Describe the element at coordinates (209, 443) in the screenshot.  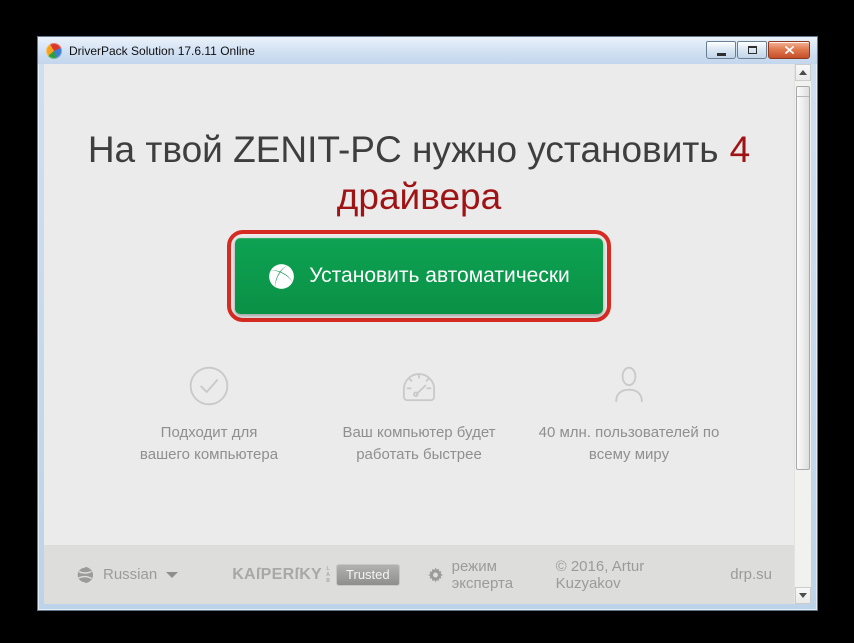
I see `feature-caption: Подходит для вашего компьютера` at that location.